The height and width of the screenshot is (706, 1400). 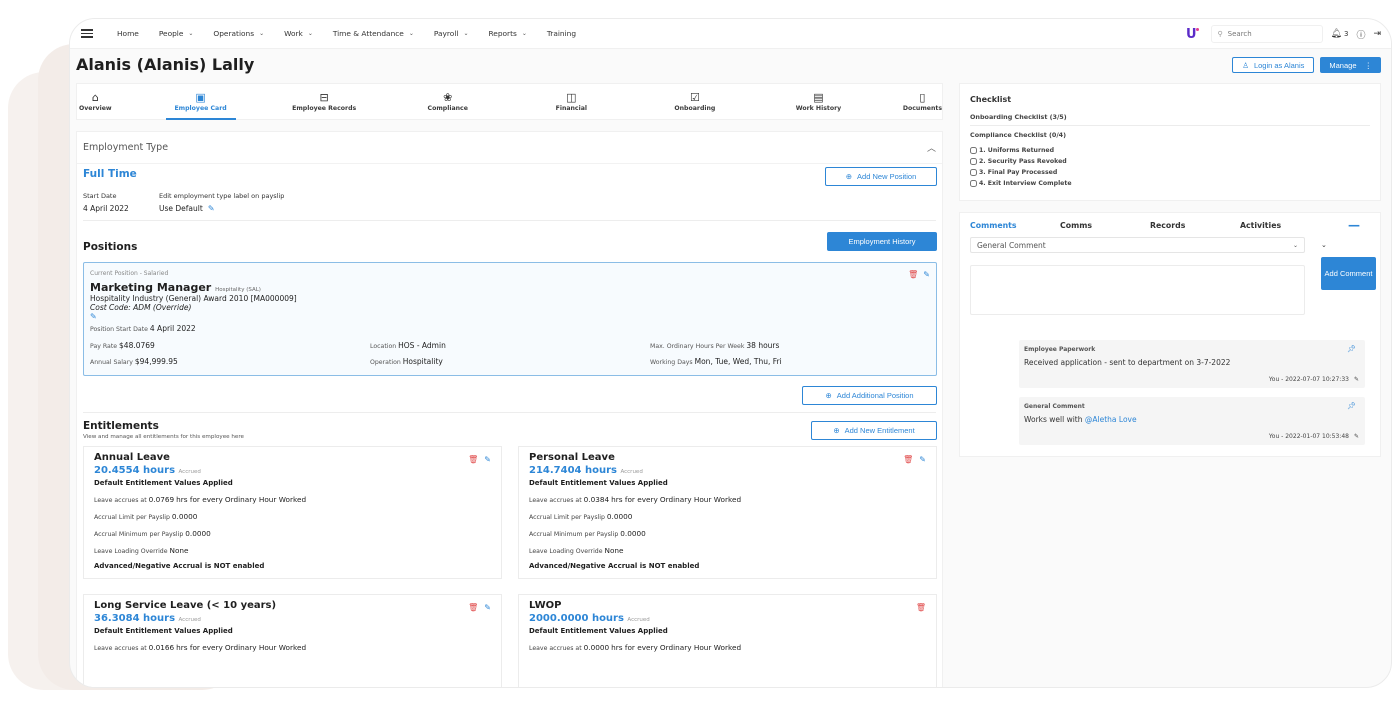 What do you see at coordinates (911, 101) in the screenshot?
I see `tab-documents: ▯ Documents` at bounding box center [911, 101].